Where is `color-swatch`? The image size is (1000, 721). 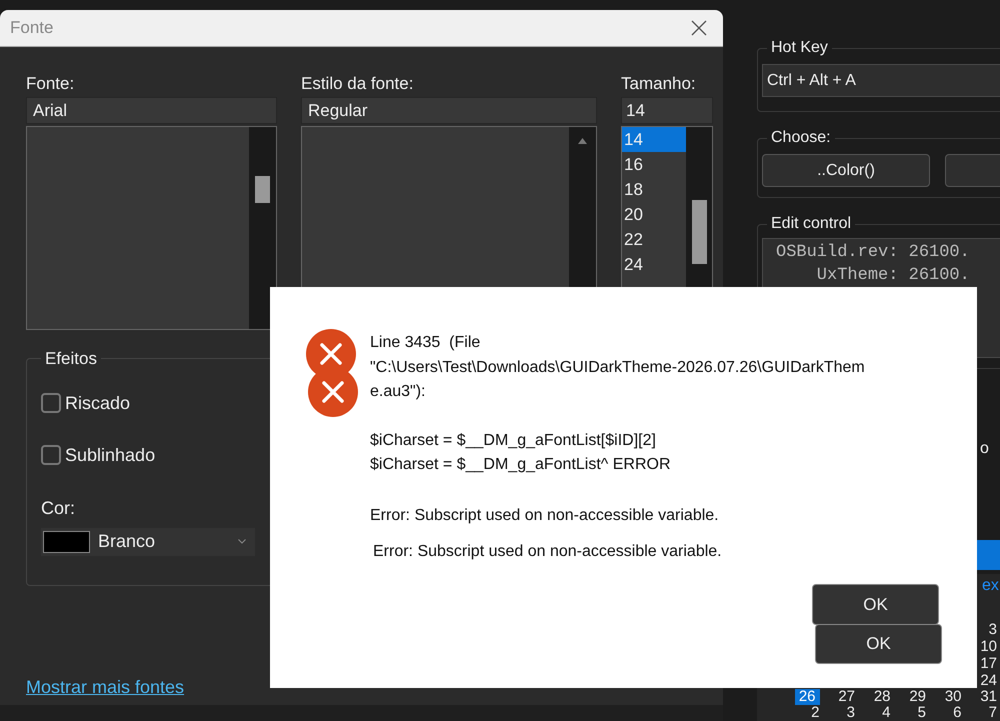 color-swatch is located at coordinates (66, 541).